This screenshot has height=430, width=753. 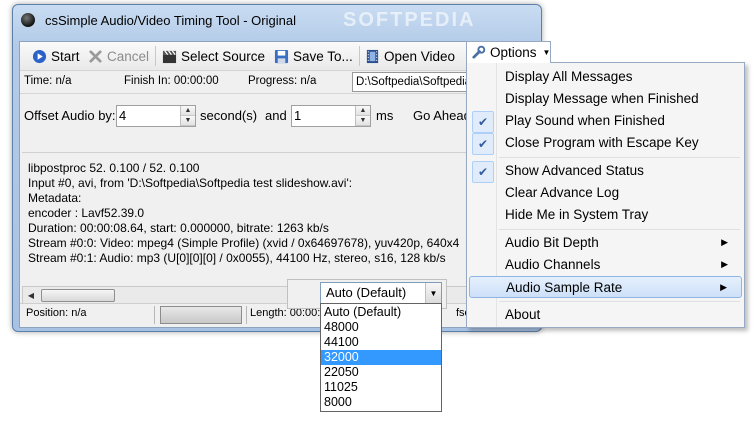 I want to click on horizontal-scrollbar: ◀, so click(x=279, y=295).